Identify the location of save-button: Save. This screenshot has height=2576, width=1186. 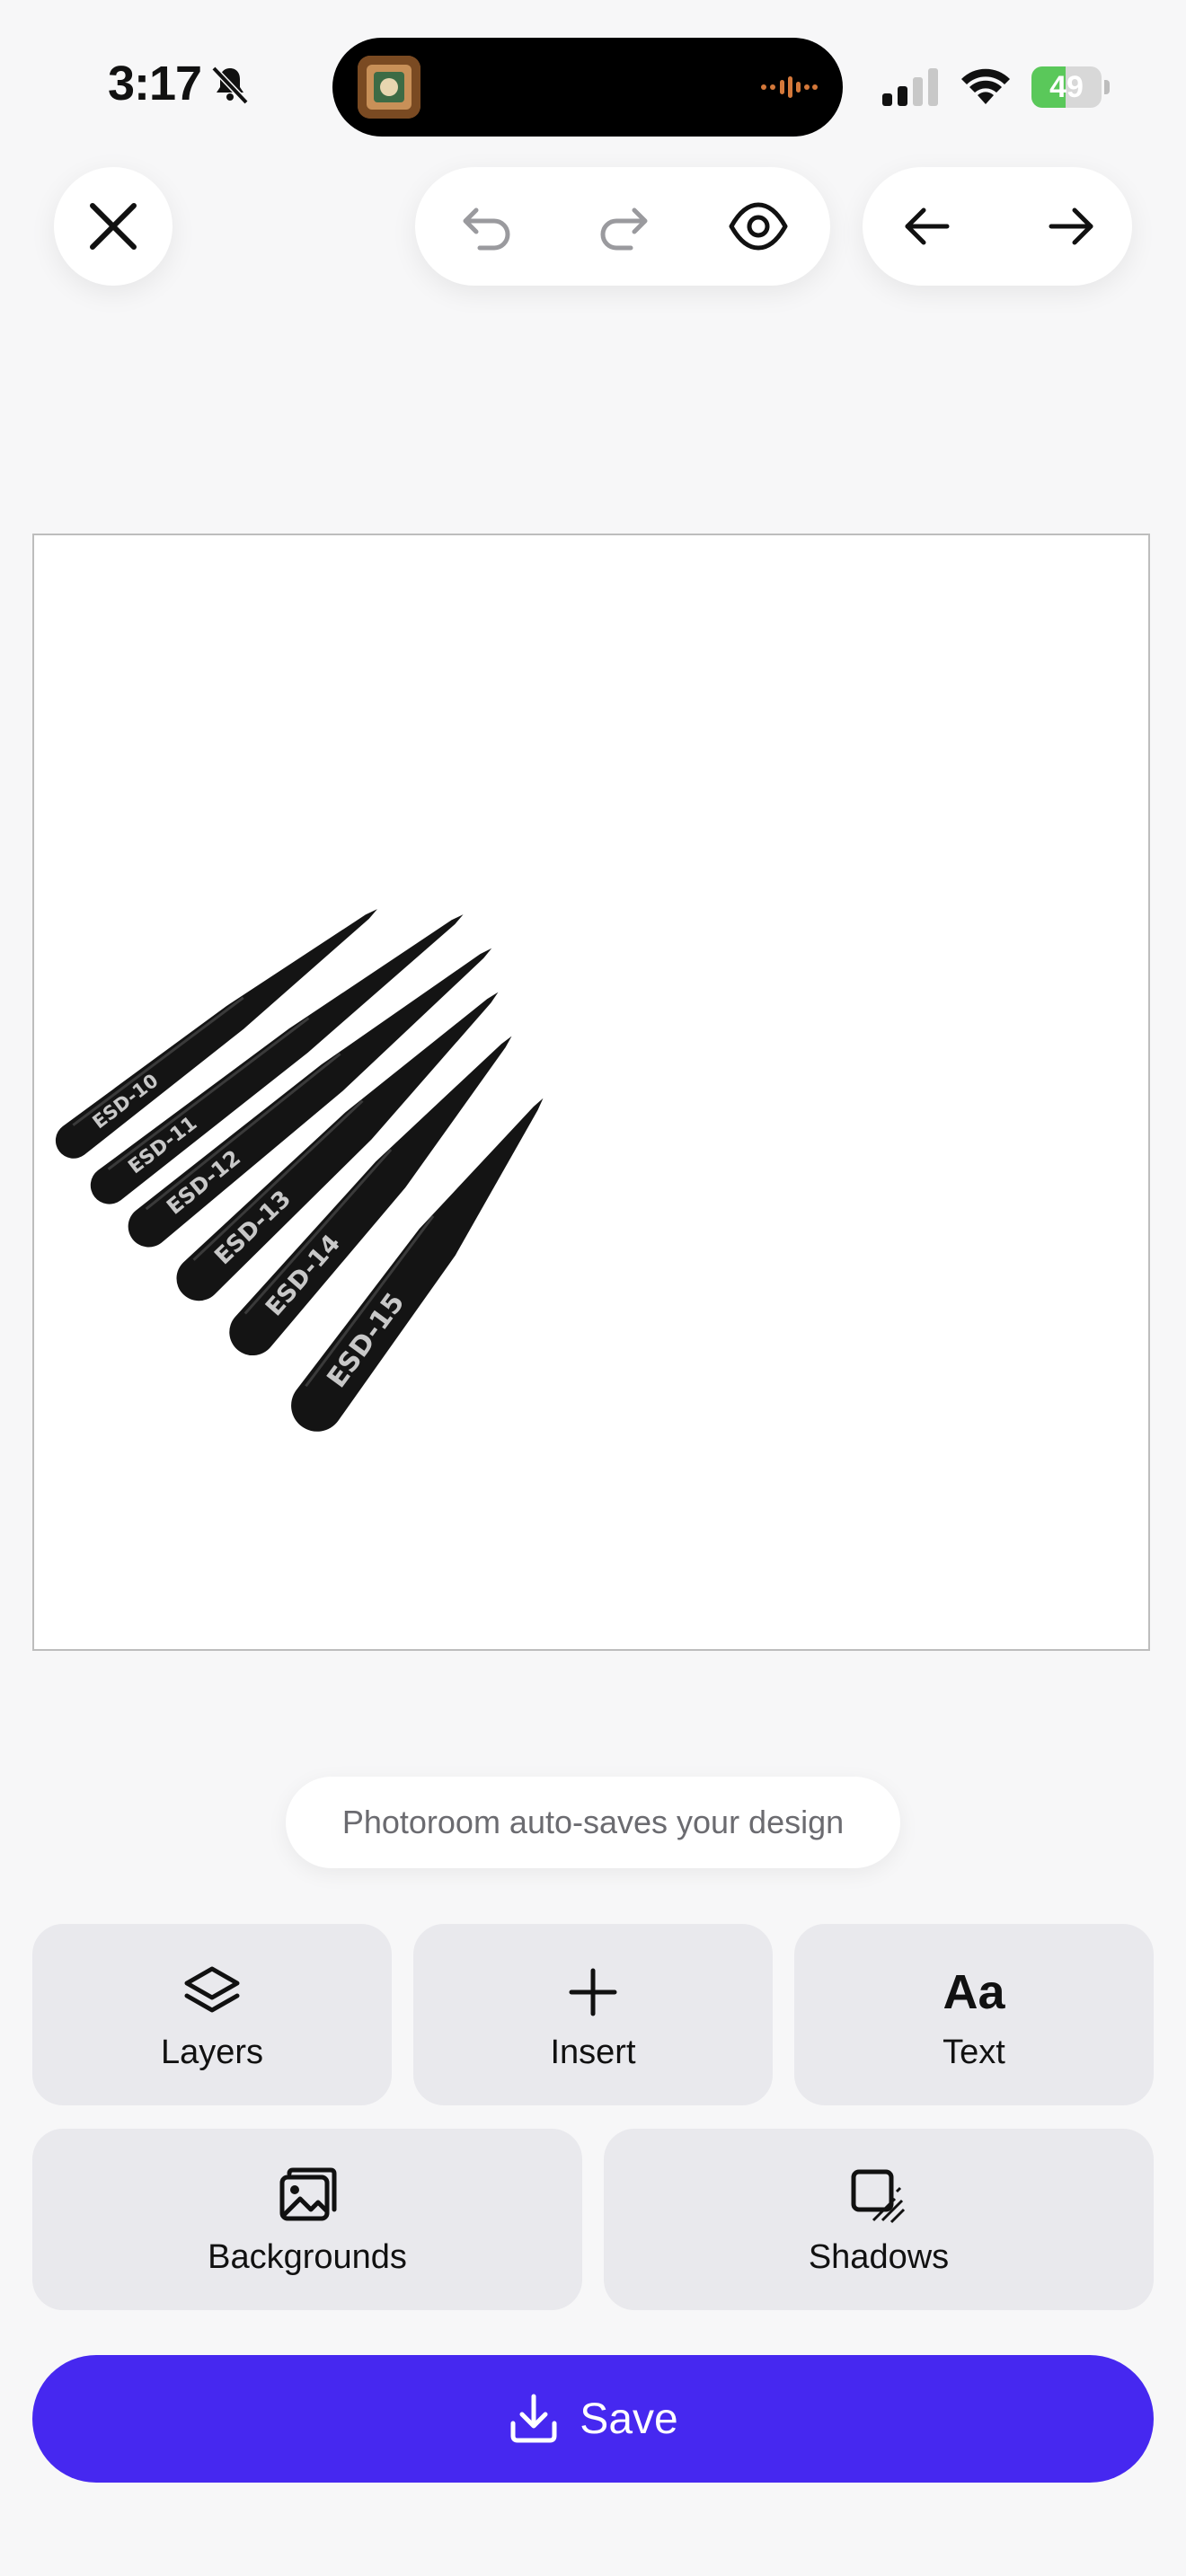
(593, 2419).